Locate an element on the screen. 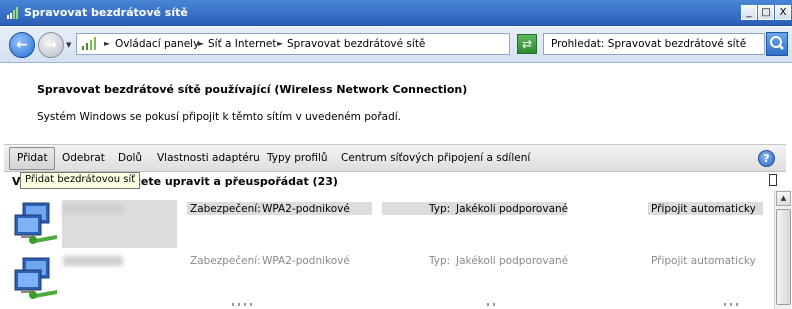 The height and width of the screenshot is (309, 792). scroll-up-button: ▲ is located at coordinates (783, 198).